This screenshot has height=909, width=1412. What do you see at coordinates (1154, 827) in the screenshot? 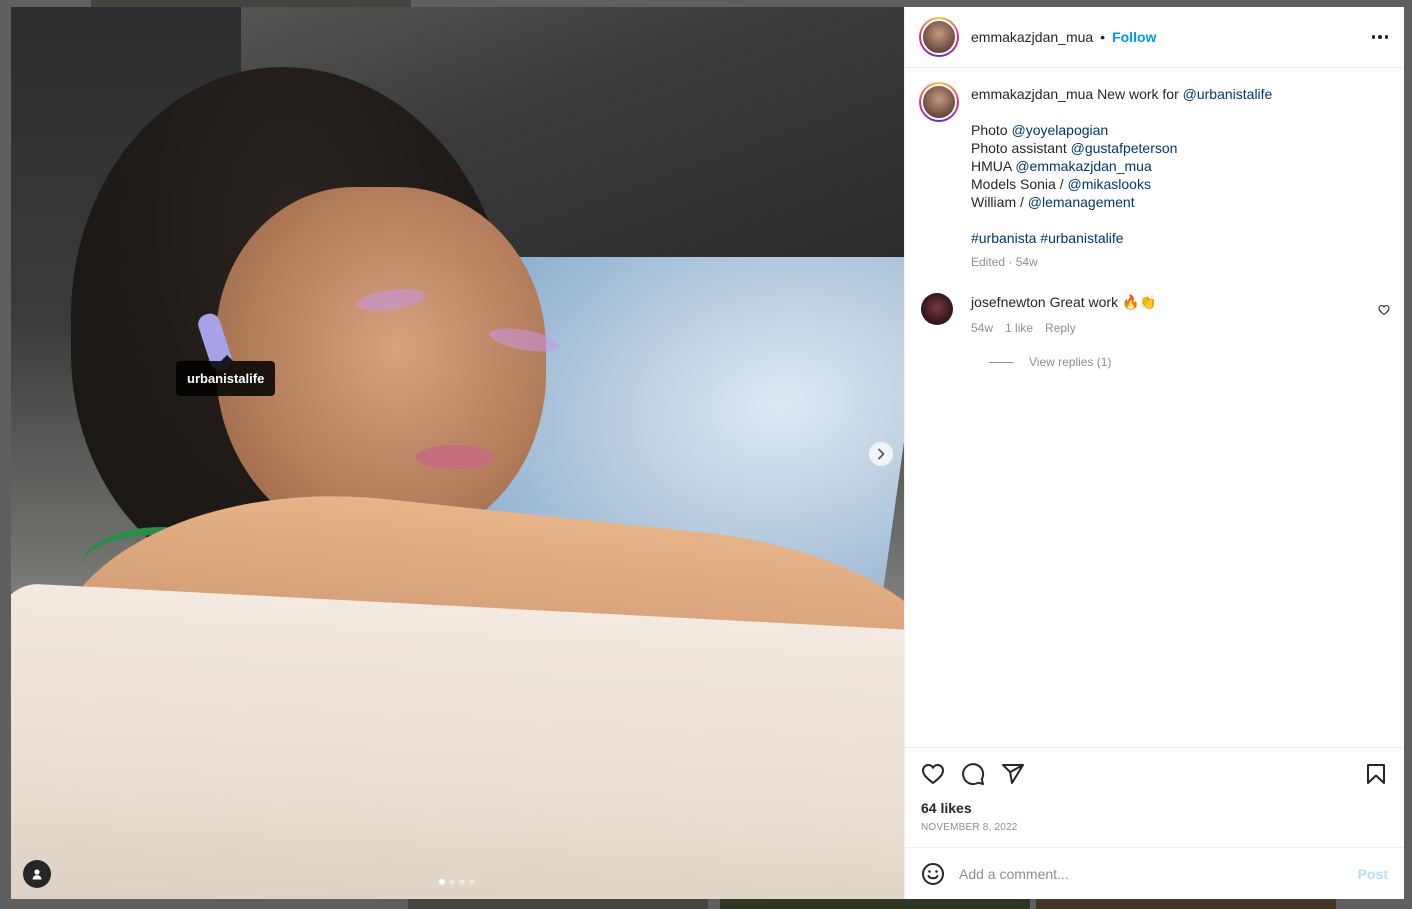
I see `post-date: NOVEMBER 8, 2022` at bounding box center [1154, 827].